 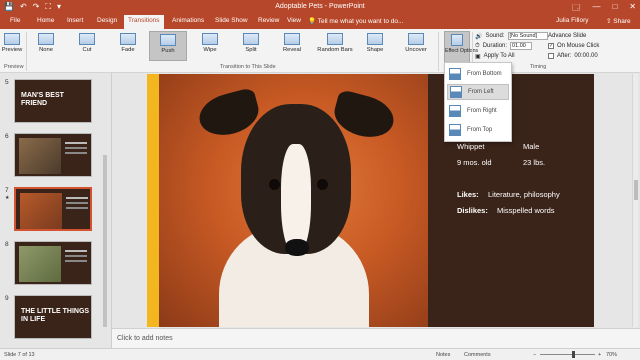 I want to click on share-button: ⇧ Share, so click(x=618, y=21).